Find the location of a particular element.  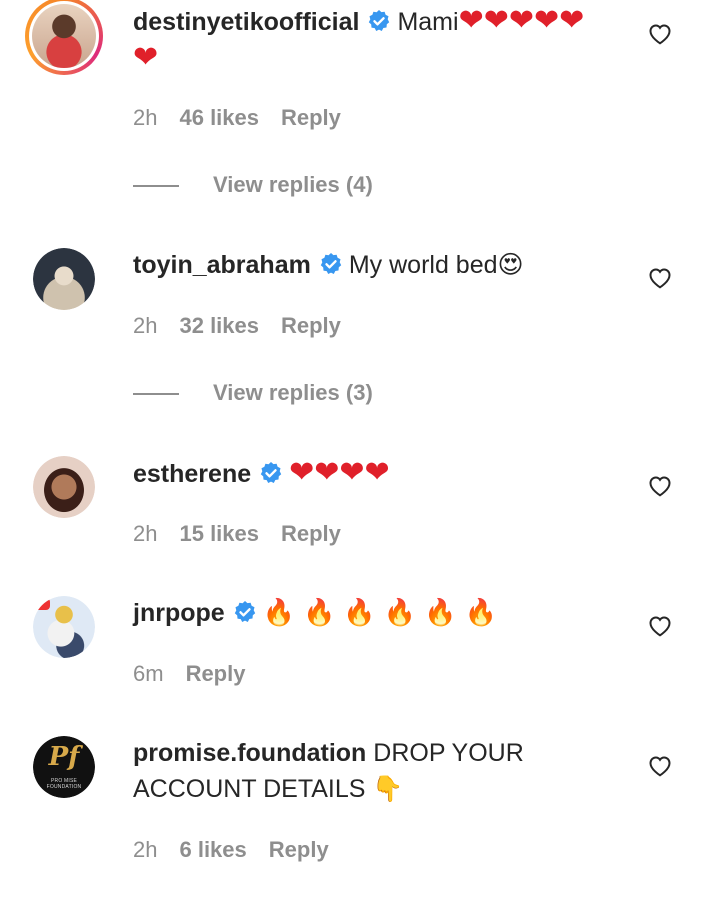

comment-body: Mami is located at coordinates (428, 22).